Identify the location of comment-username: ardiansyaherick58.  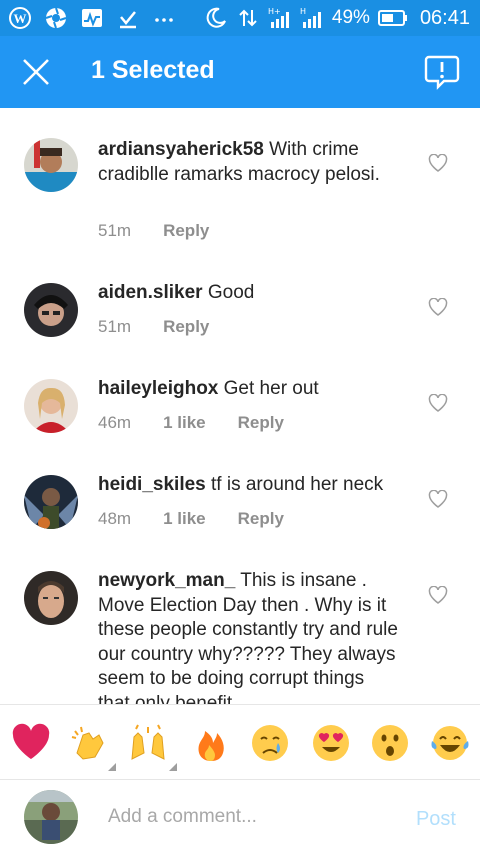
(181, 149).